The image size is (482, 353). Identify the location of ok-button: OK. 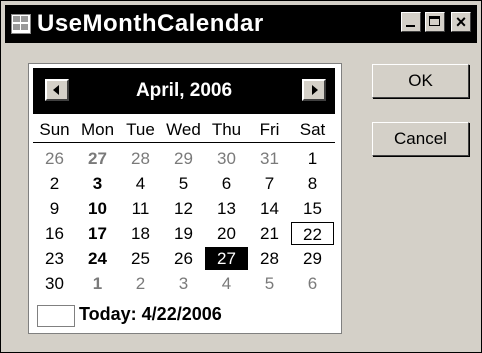
(420, 81).